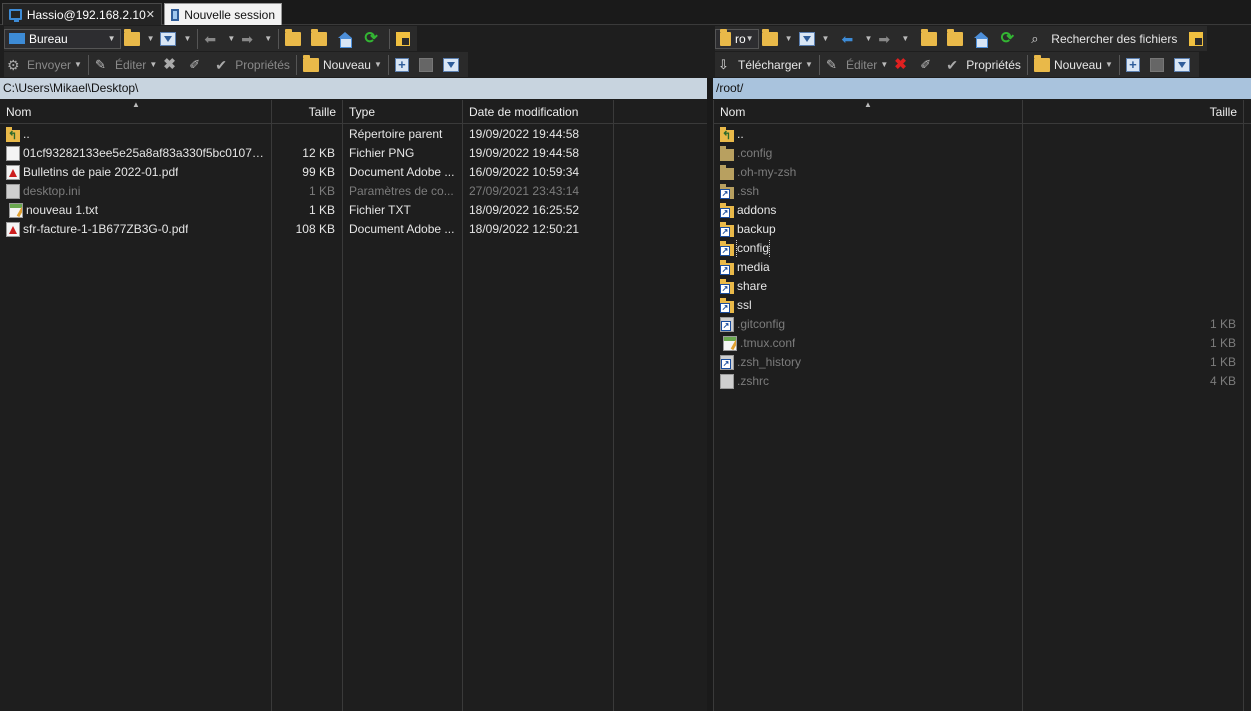 Image resolution: width=1251 pixels, height=711 pixels. Describe the element at coordinates (131, 37) in the screenshot. I see `open-folder-icon` at that location.